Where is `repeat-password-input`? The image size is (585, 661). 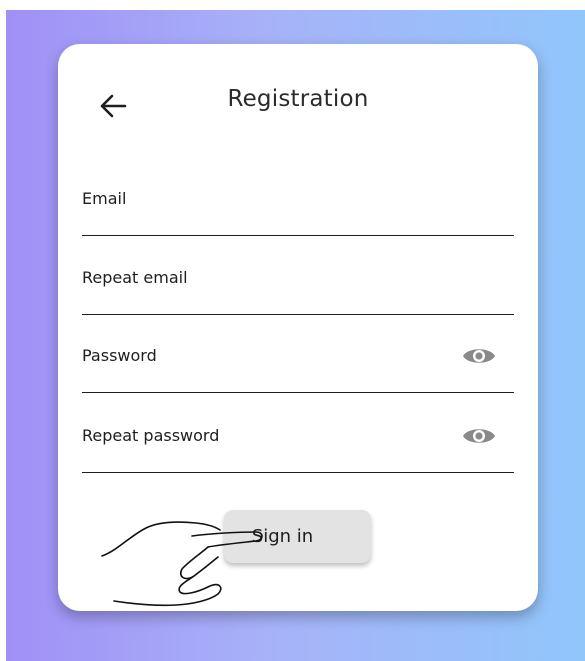 repeat-password-input is located at coordinates (298, 444).